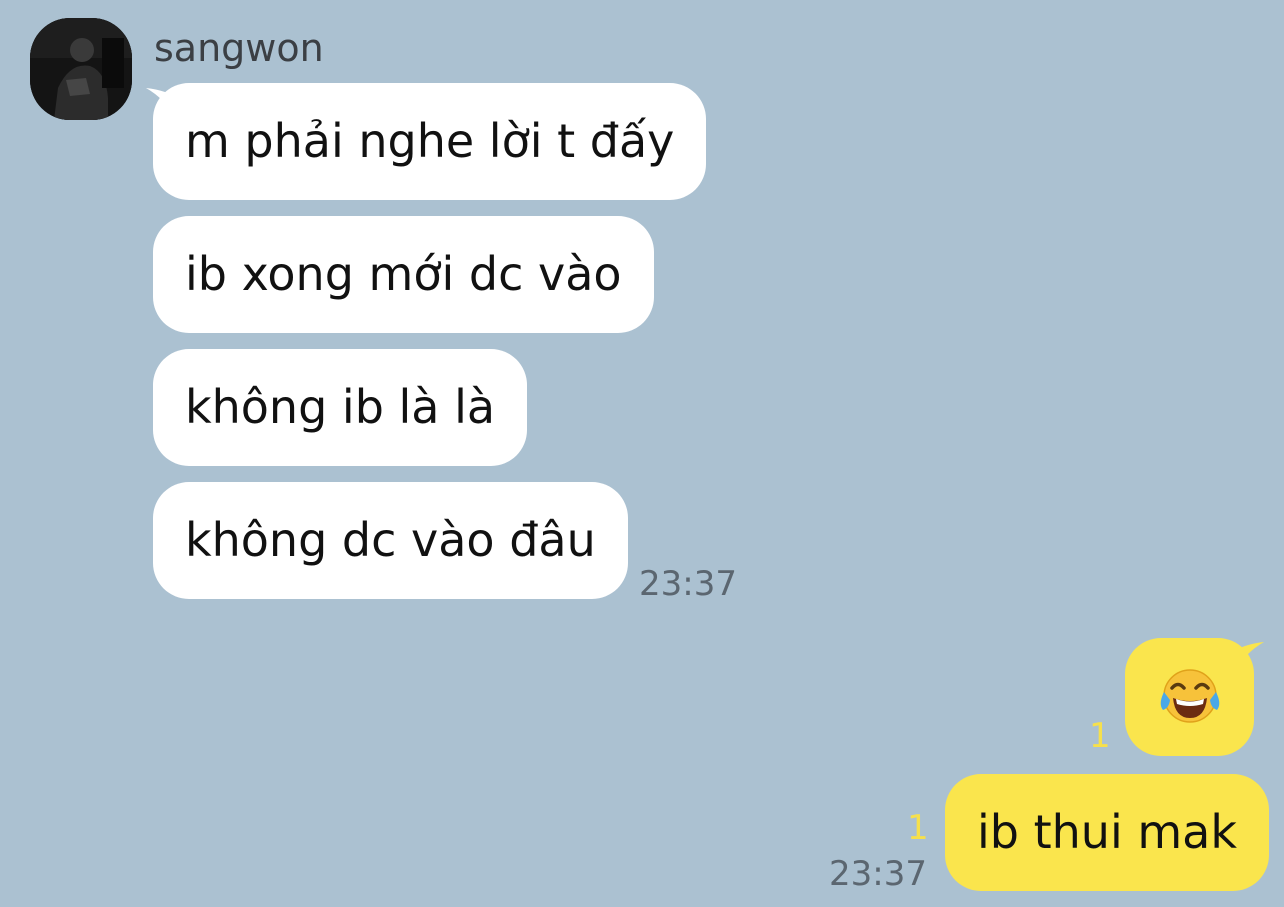 The width and height of the screenshot is (1284, 907). I want to click on message-text: ib thui mak, so click(1107, 832).